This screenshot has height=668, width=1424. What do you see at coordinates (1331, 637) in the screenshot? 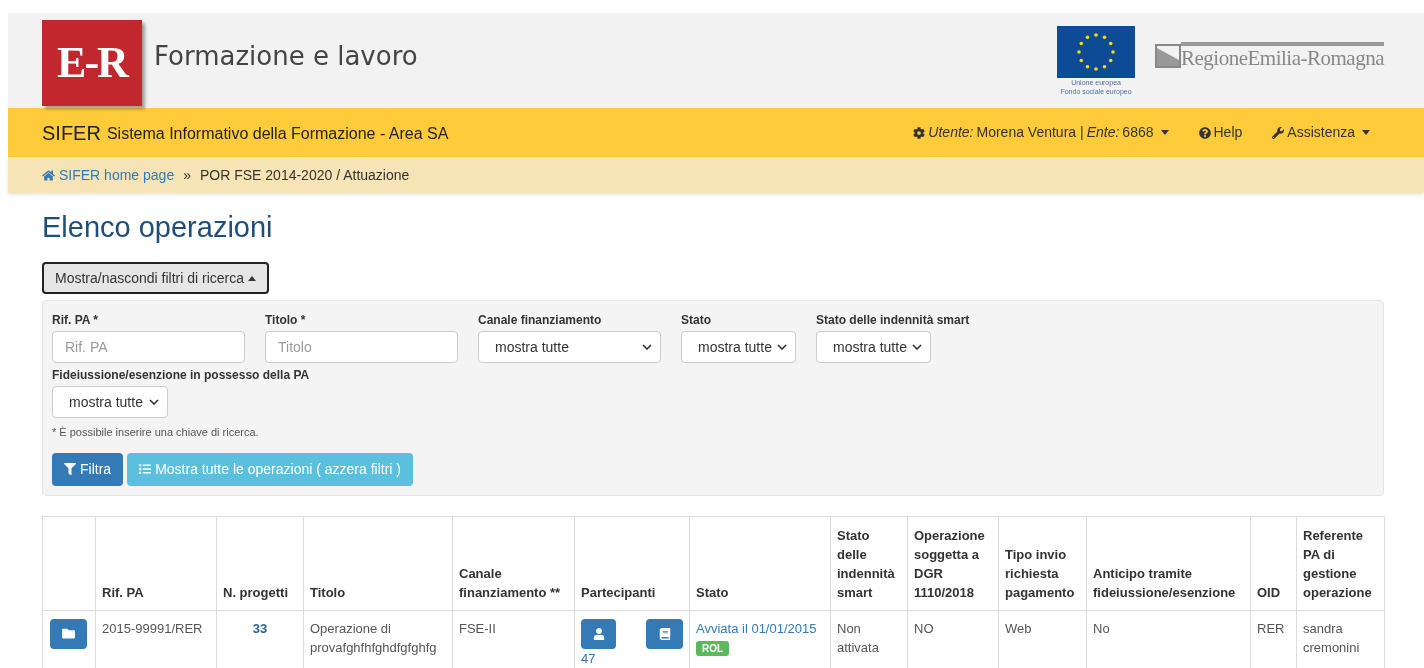
I see `table-cell: sandra cremonini` at bounding box center [1331, 637].